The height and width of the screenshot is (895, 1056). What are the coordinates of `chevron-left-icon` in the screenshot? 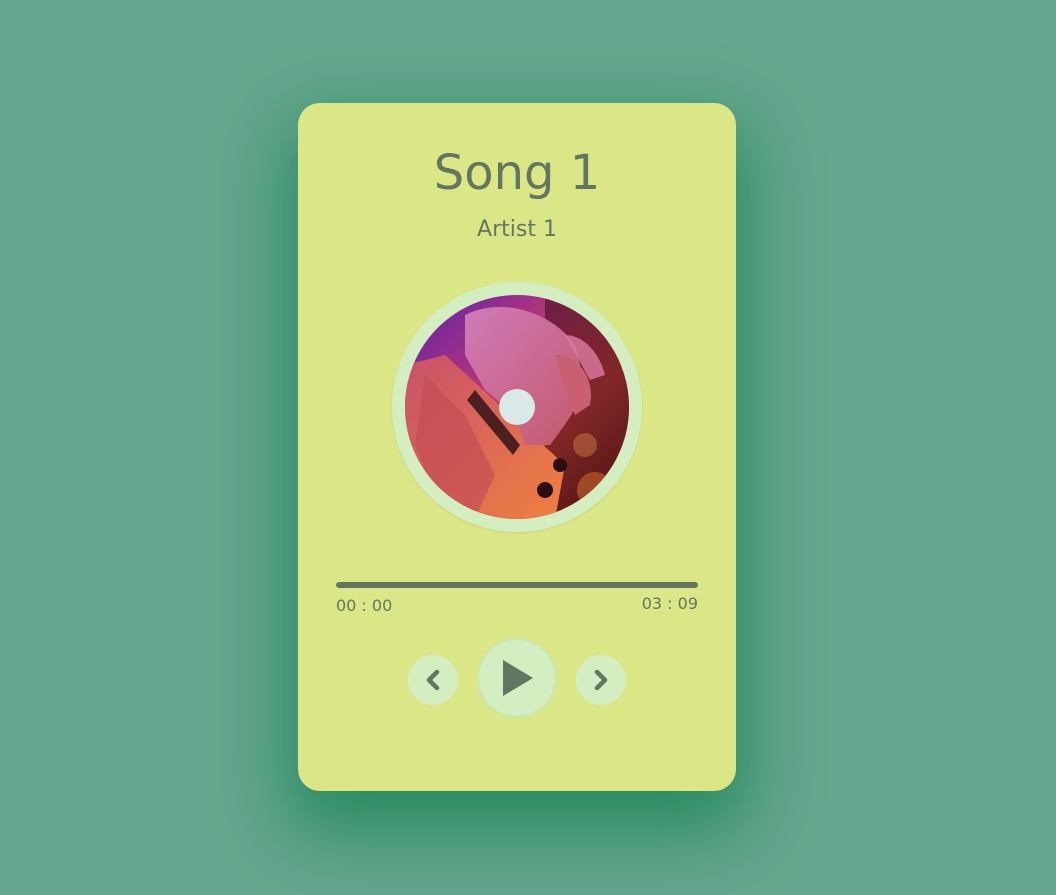 It's located at (433, 680).